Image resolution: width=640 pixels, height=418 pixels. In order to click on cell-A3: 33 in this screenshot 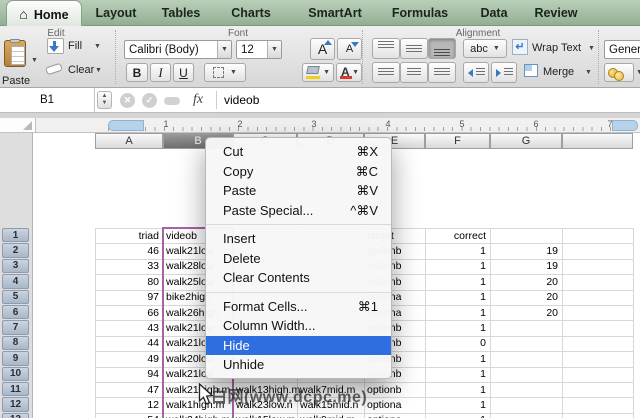, I will do `click(127, 266)`.